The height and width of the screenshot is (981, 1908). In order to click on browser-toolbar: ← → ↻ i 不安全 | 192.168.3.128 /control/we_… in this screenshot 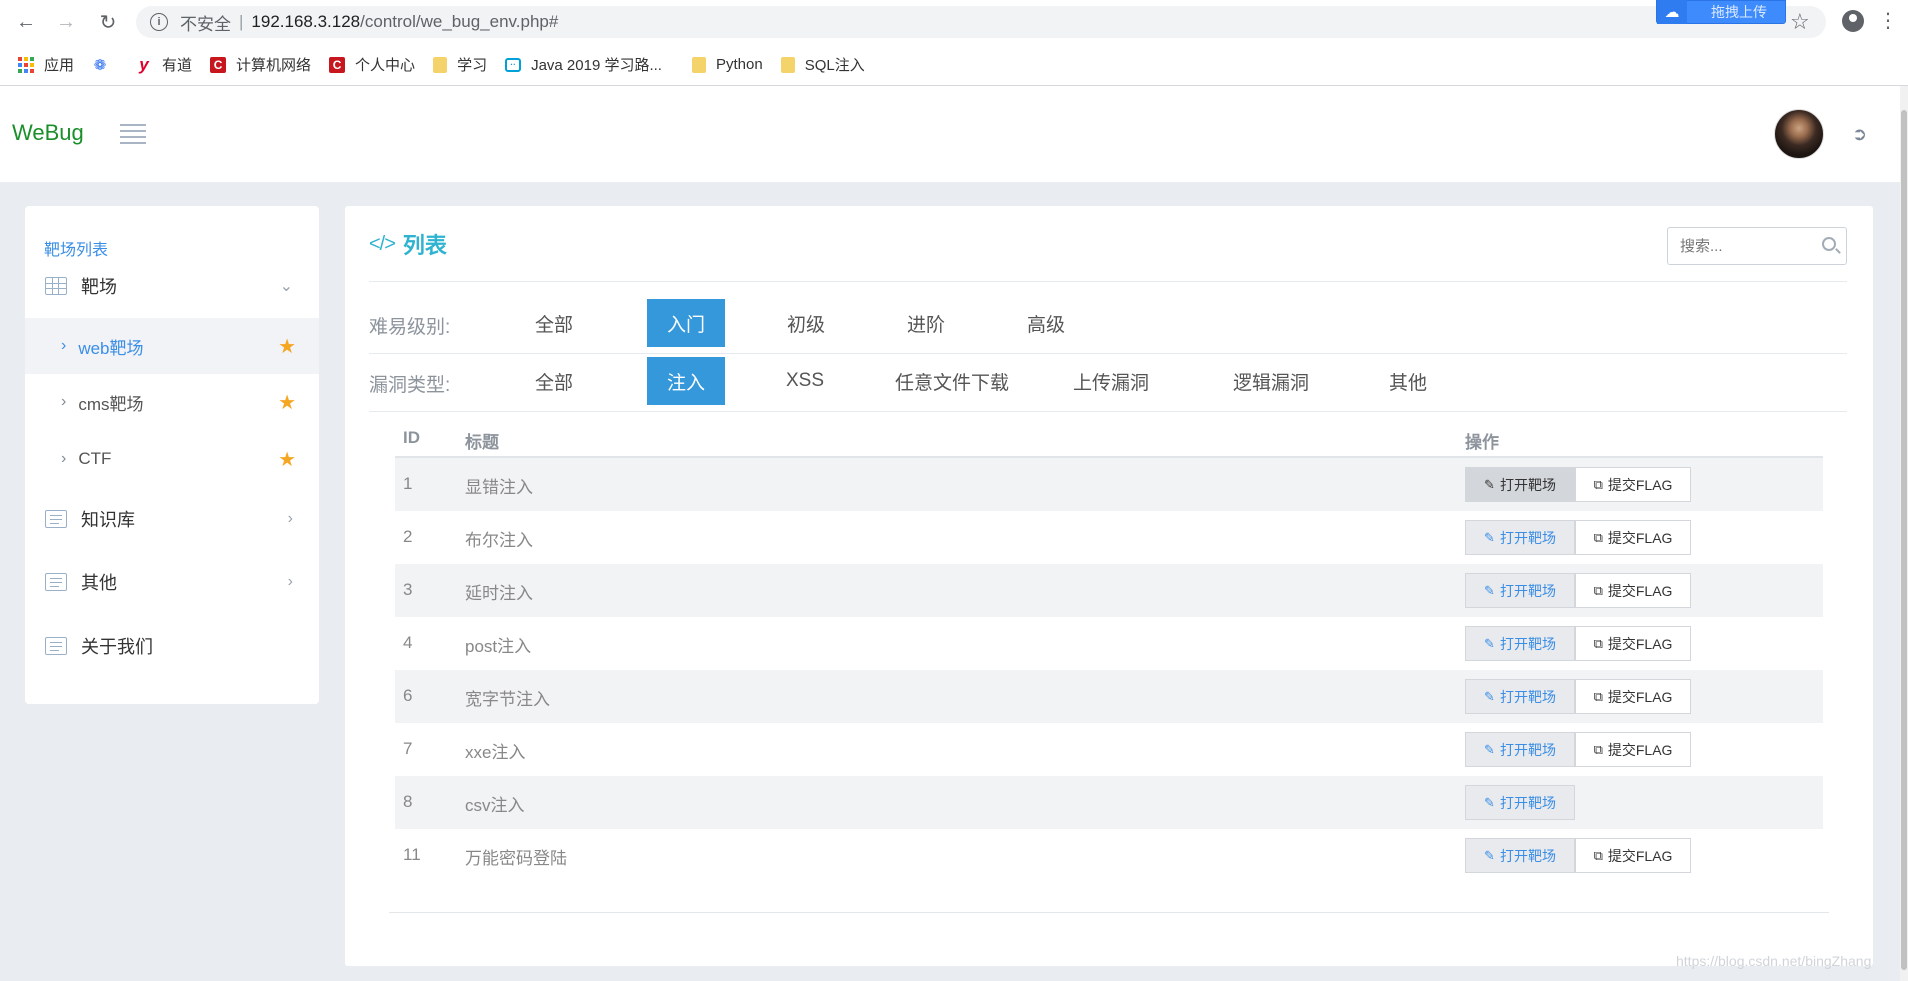, I will do `click(954, 22)`.